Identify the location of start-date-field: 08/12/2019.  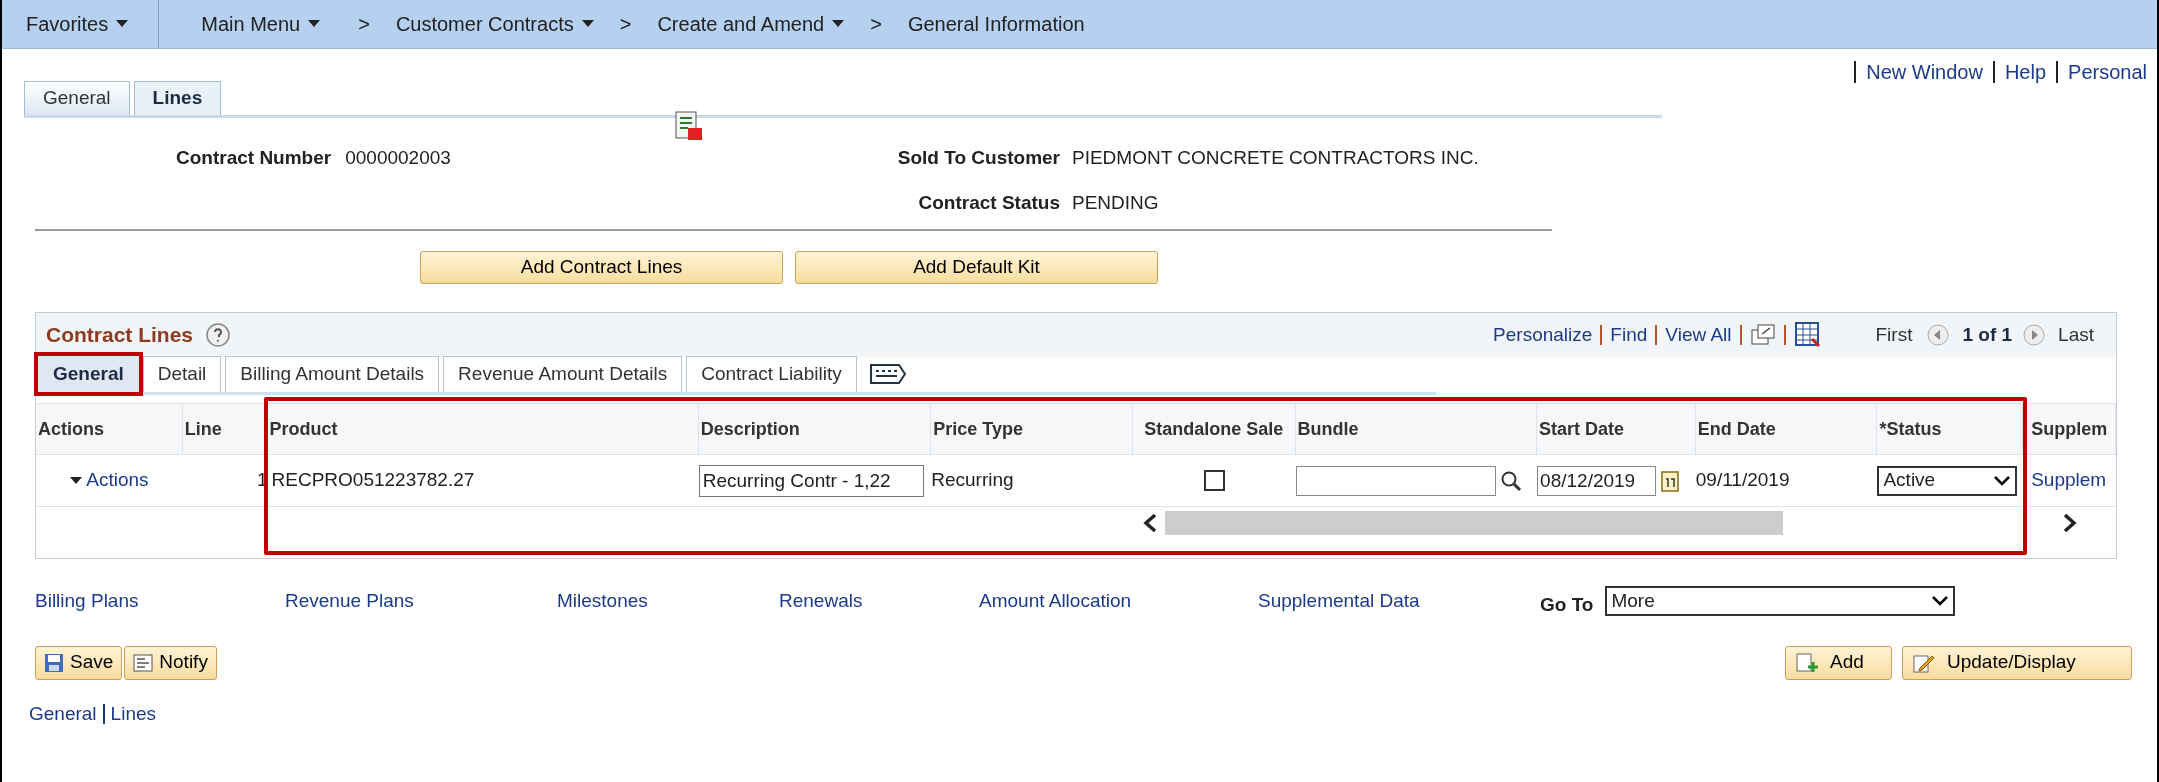
(1597, 480).